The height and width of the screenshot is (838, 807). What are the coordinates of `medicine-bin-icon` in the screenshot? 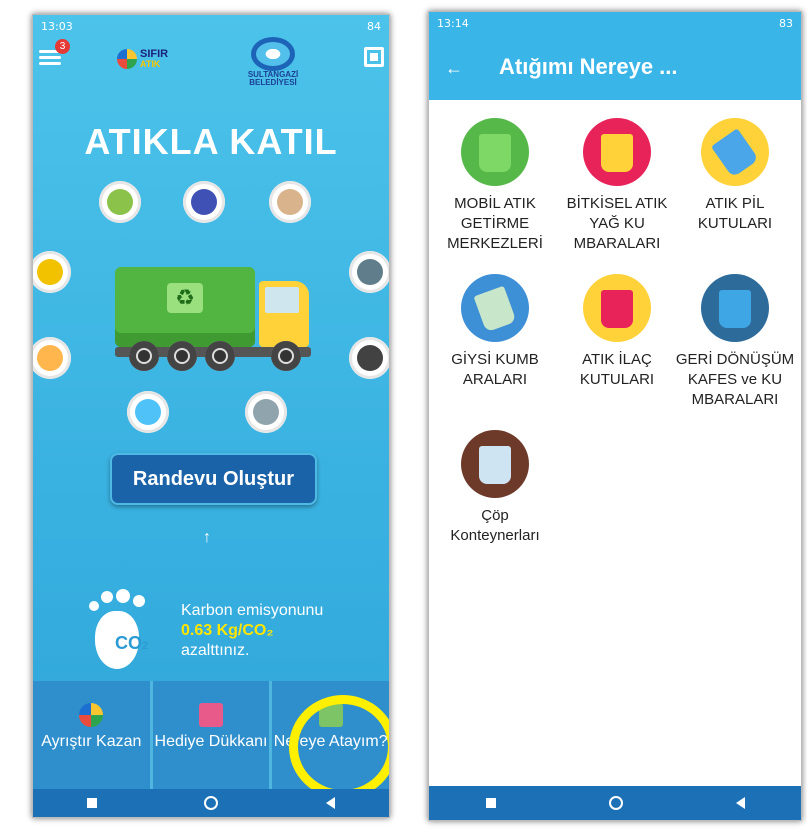 It's located at (617, 308).